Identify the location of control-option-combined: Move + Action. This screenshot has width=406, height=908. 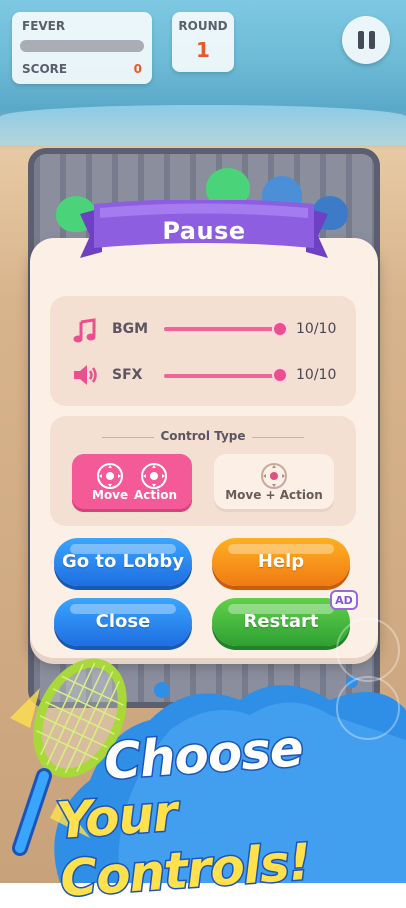
(274, 483).